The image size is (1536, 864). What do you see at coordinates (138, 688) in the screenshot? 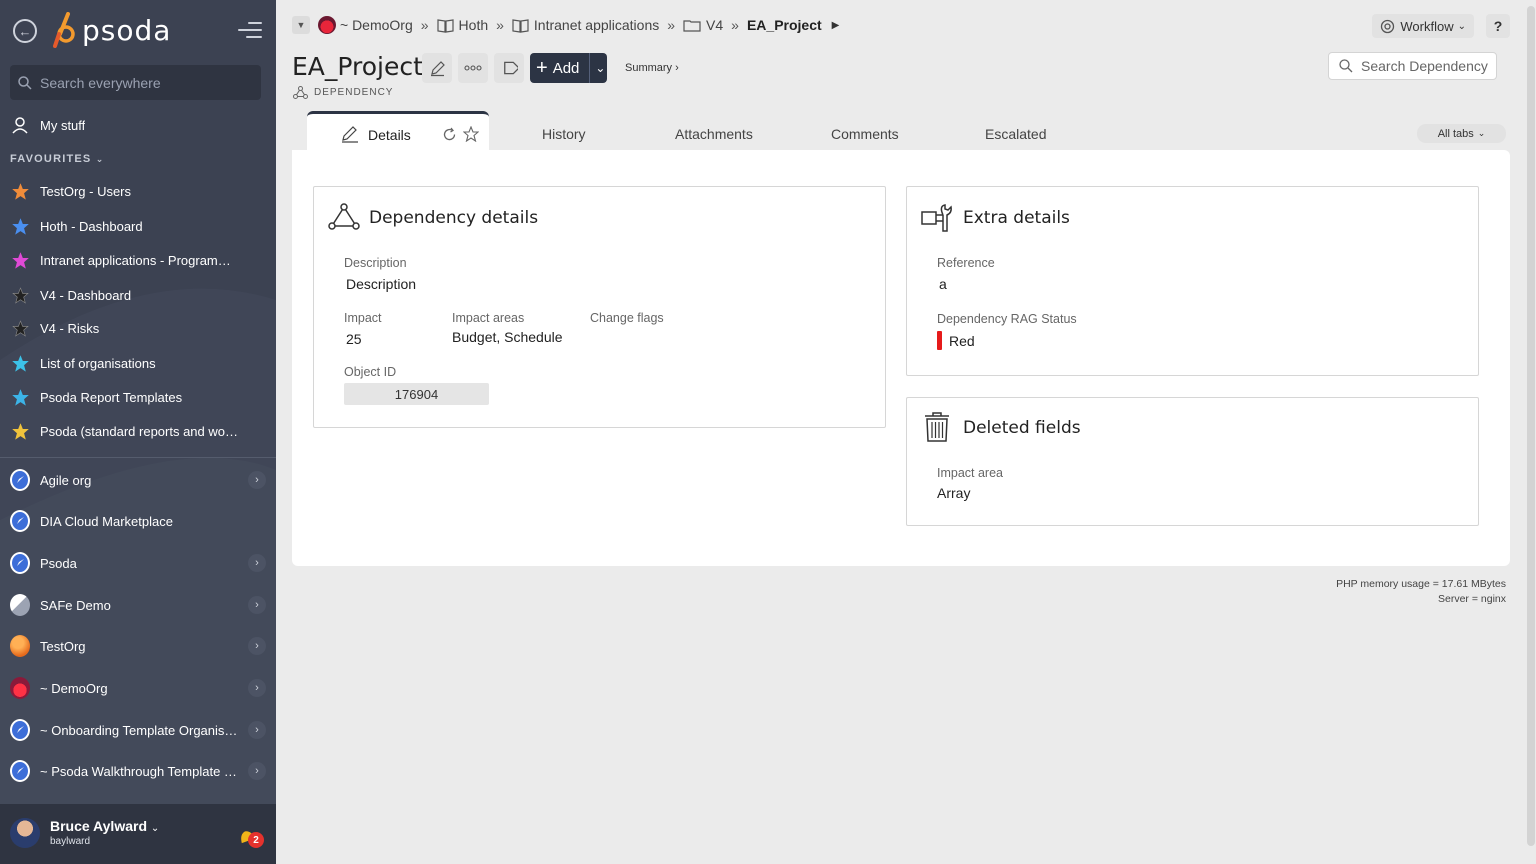
I see `sidebar-org-item: ~ DemoOrg ›` at bounding box center [138, 688].